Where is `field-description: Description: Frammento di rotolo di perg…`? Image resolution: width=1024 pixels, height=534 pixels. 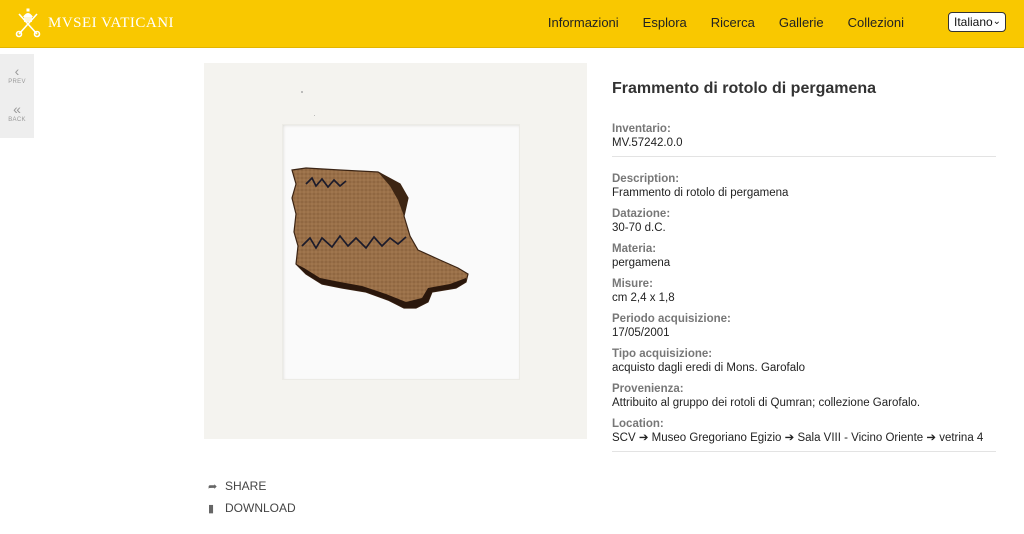
field-description: Description: Frammento di rotolo di perg… is located at coordinates (804, 186).